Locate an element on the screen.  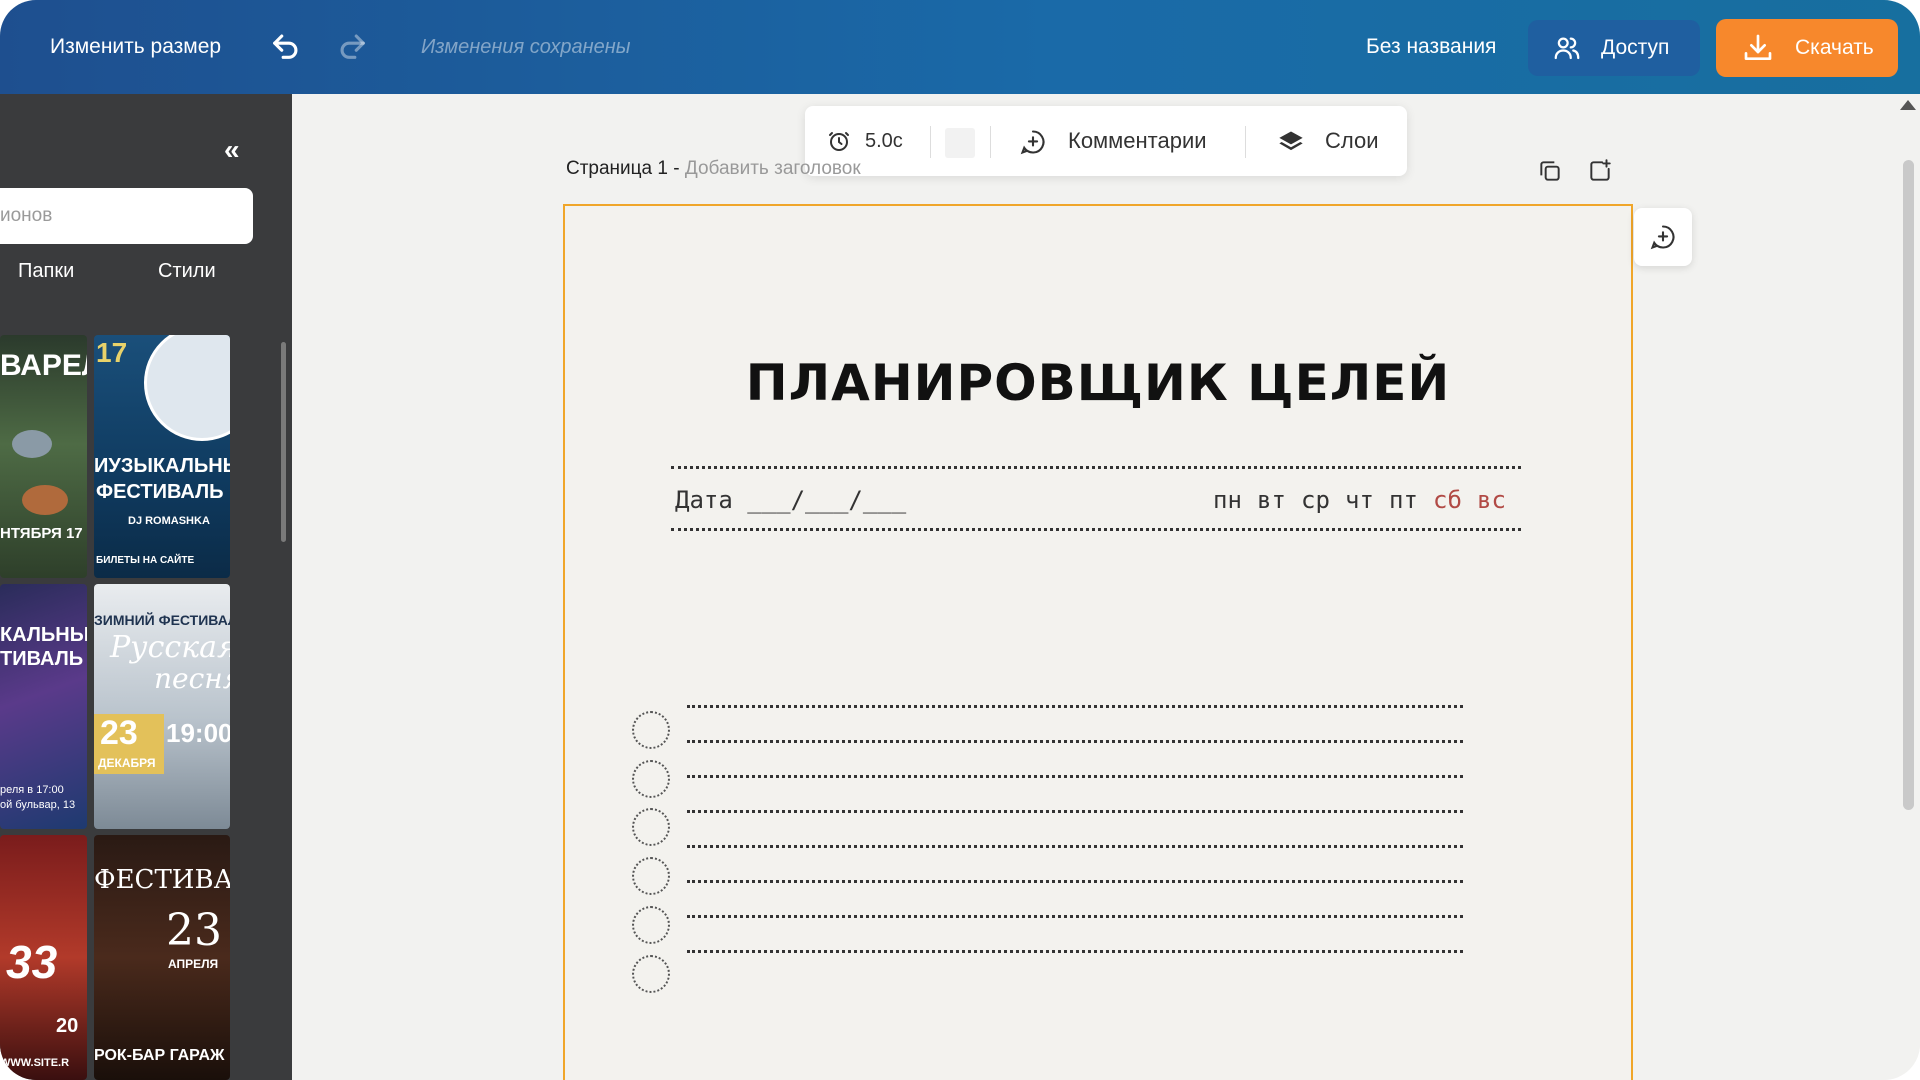
day-wed: ср is located at coordinates (1315, 500).